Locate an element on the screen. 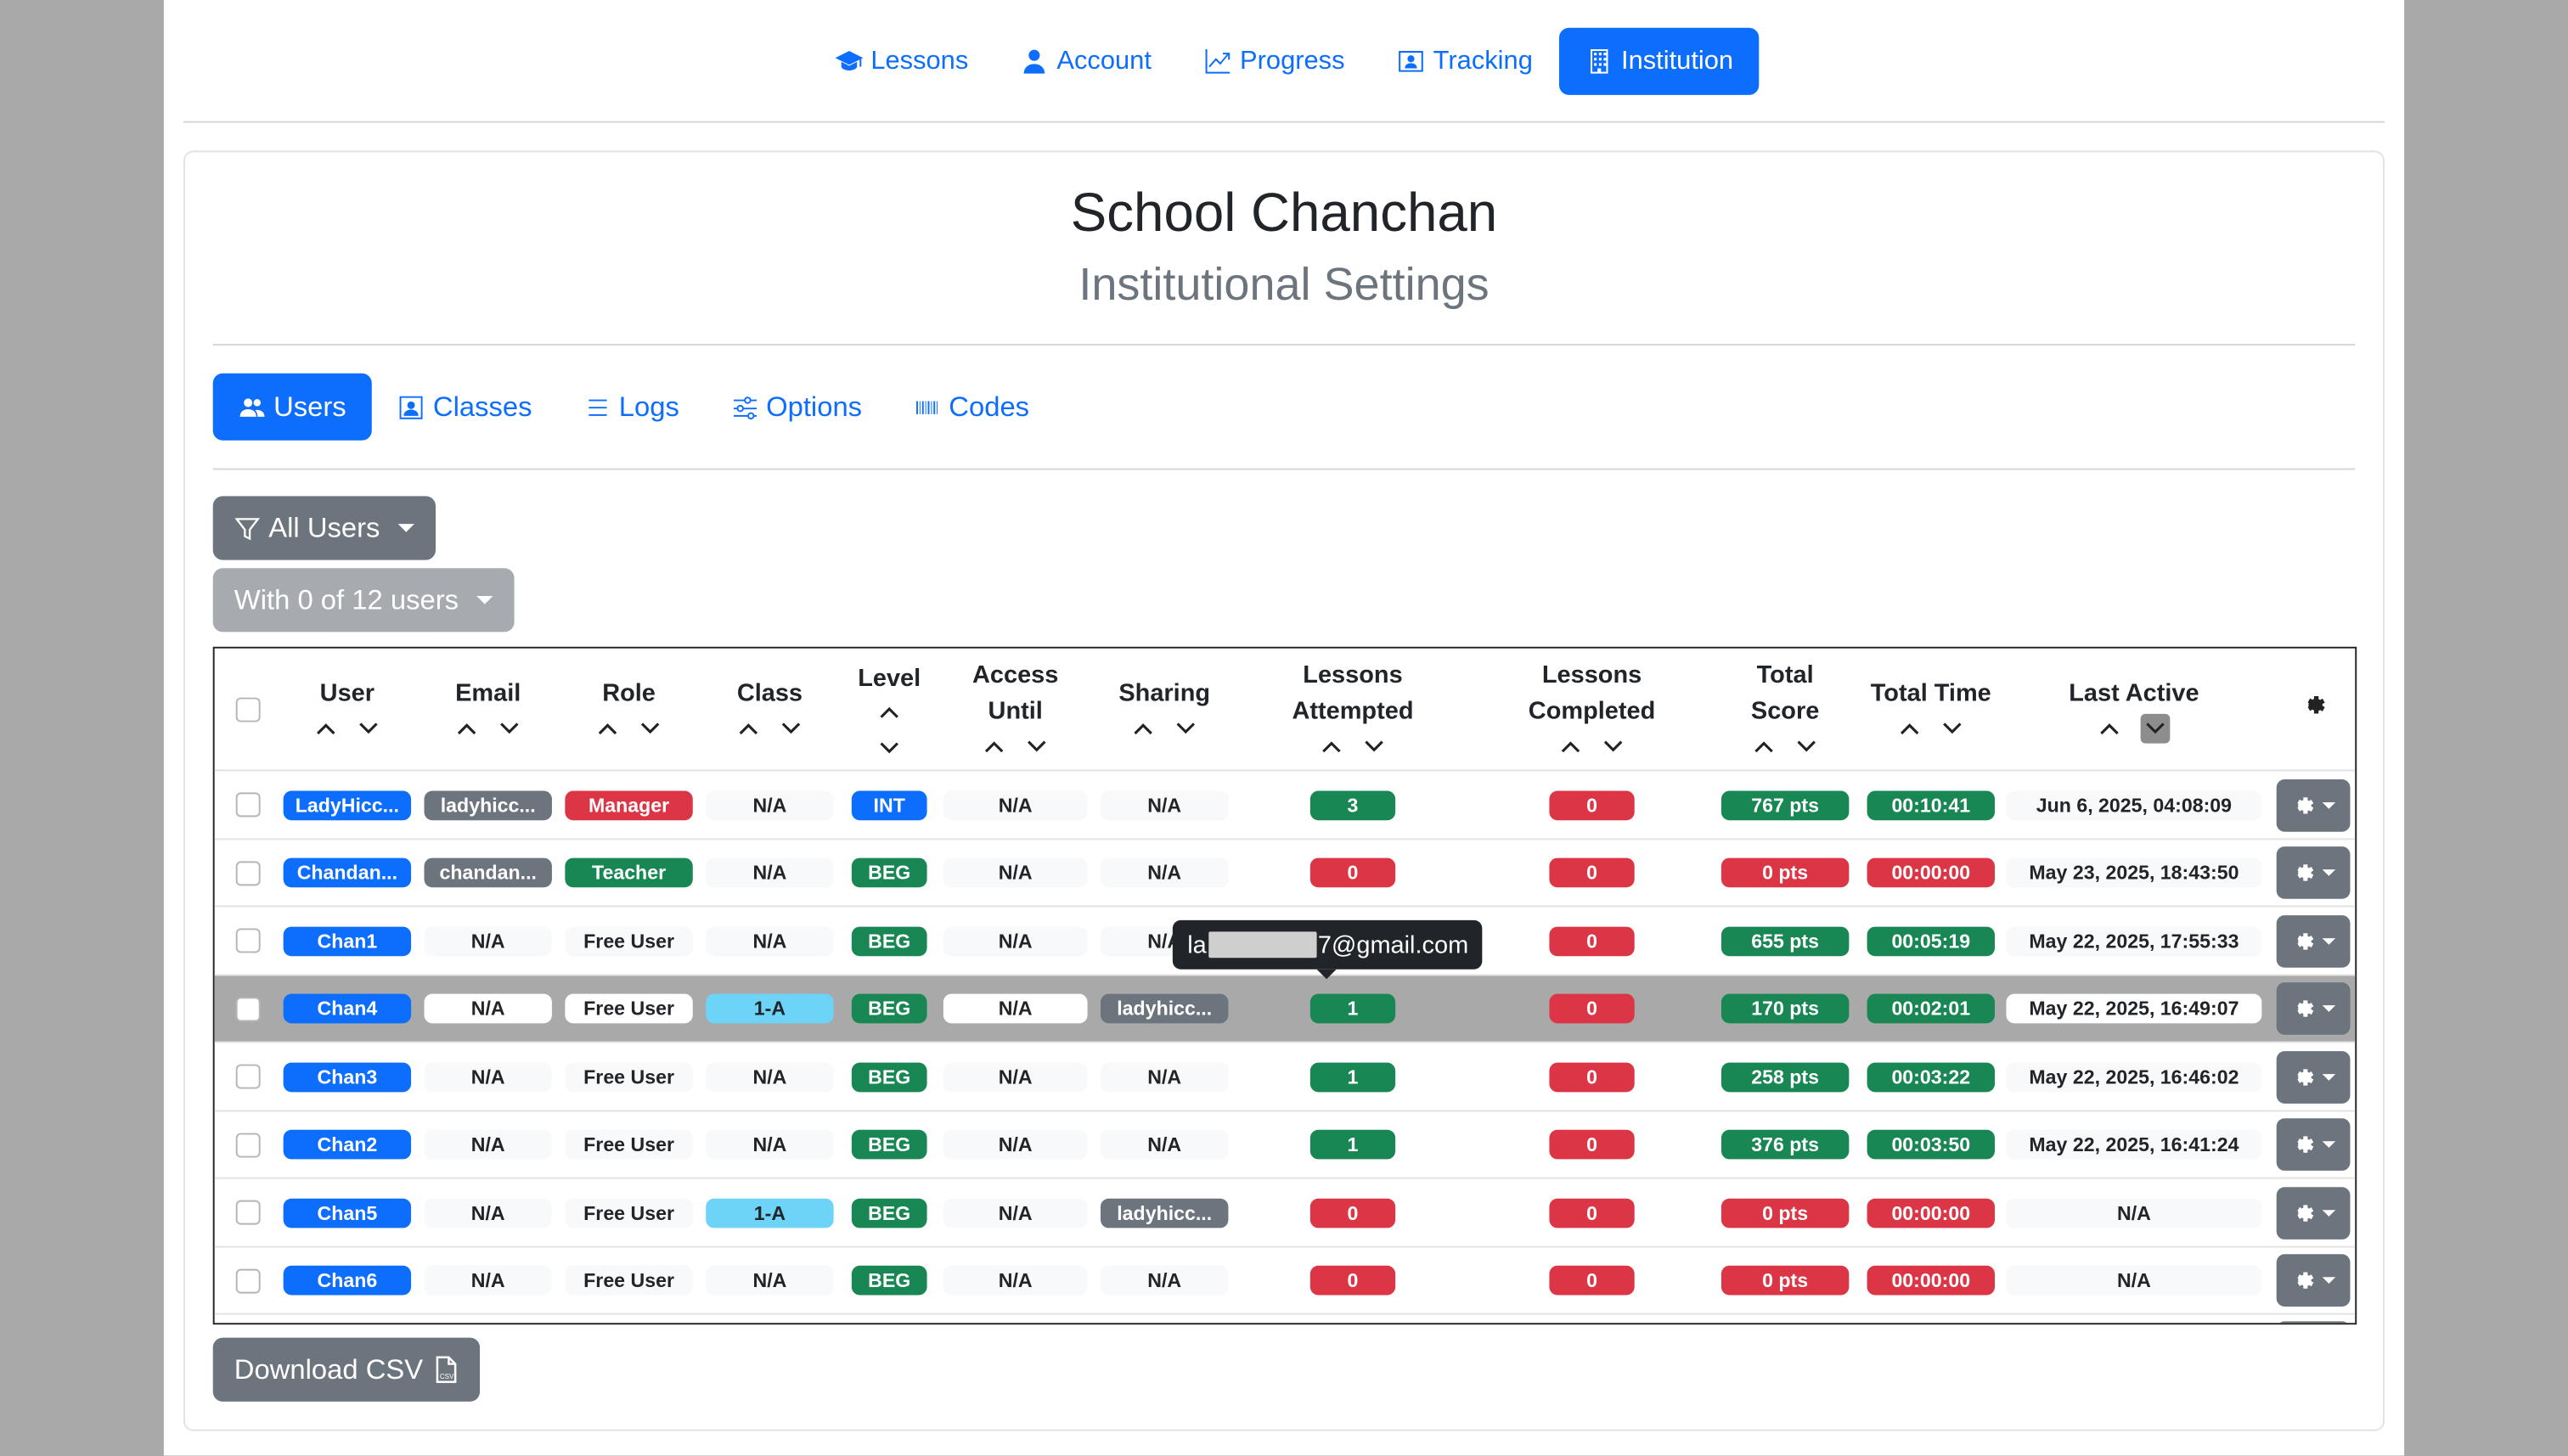  cell-attempted: 1 is located at coordinates (1352, 1009).